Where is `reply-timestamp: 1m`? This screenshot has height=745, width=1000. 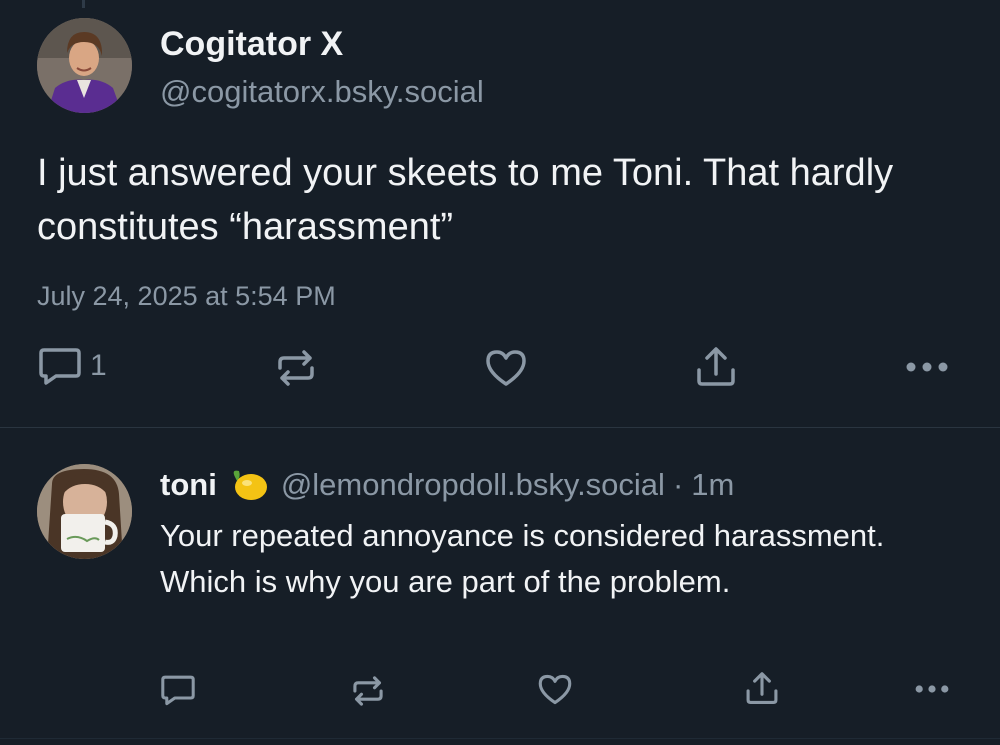 reply-timestamp: 1m is located at coordinates (712, 485).